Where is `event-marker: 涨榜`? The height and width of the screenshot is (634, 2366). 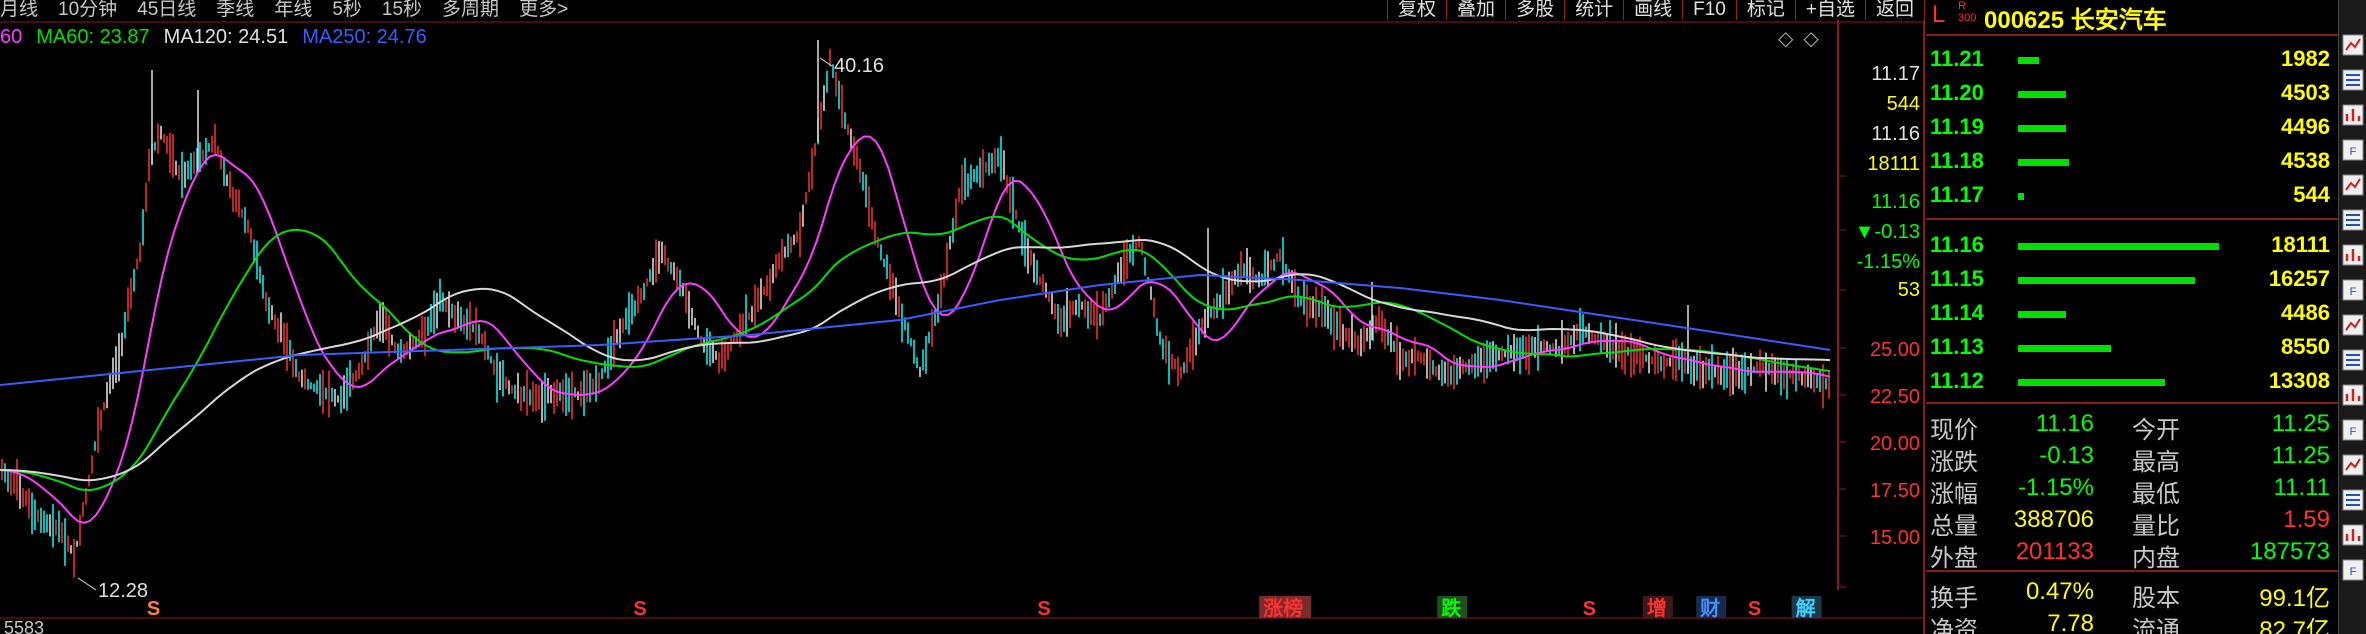 event-marker: 涨榜 is located at coordinates (1283, 608).